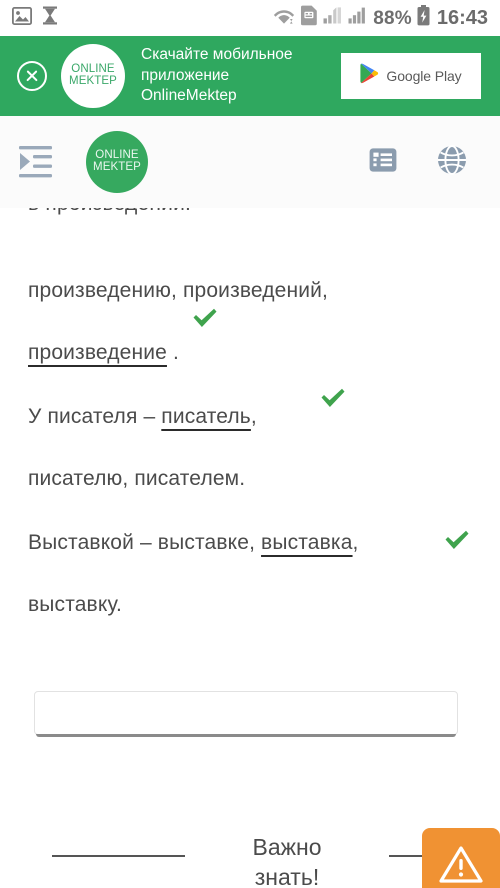 The image size is (500, 888). I want to click on close-circle-icon, so click(32, 76).